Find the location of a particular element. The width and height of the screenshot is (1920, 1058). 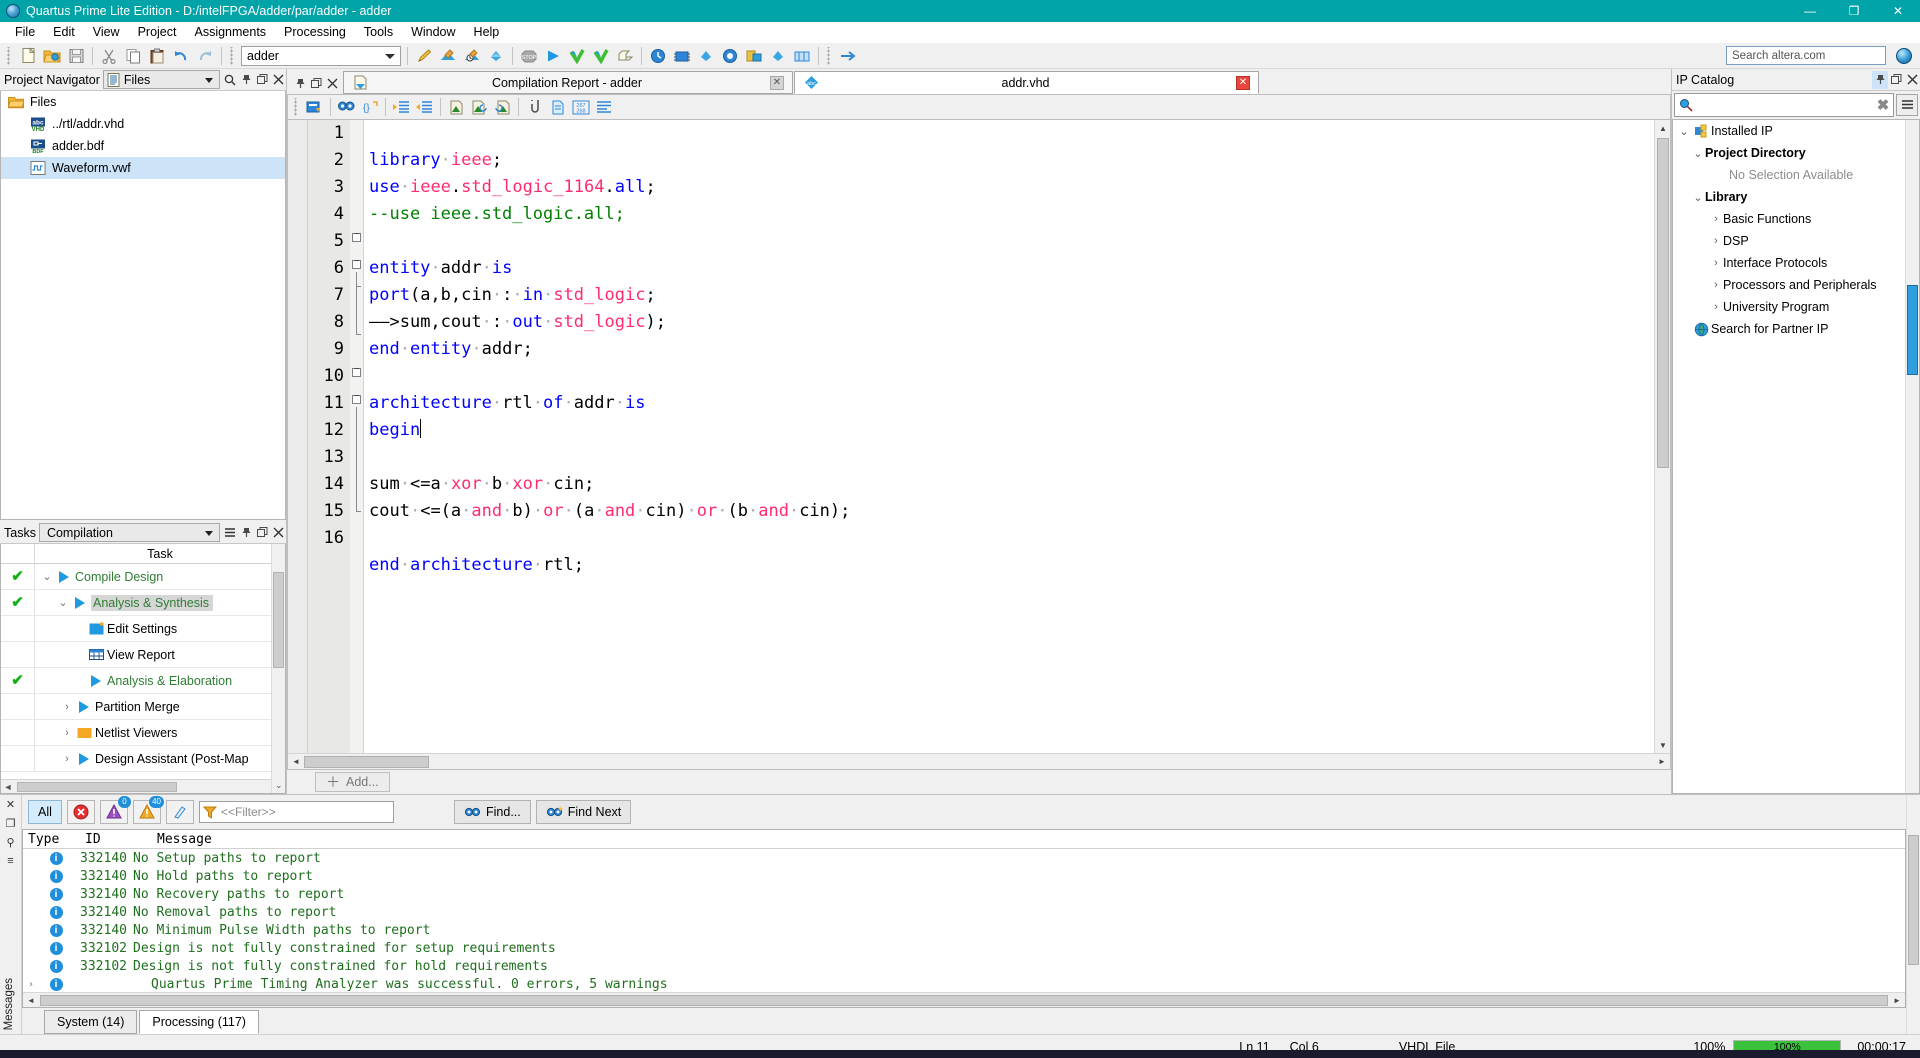

start-compilation-icon is located at coordinates (553, 56).